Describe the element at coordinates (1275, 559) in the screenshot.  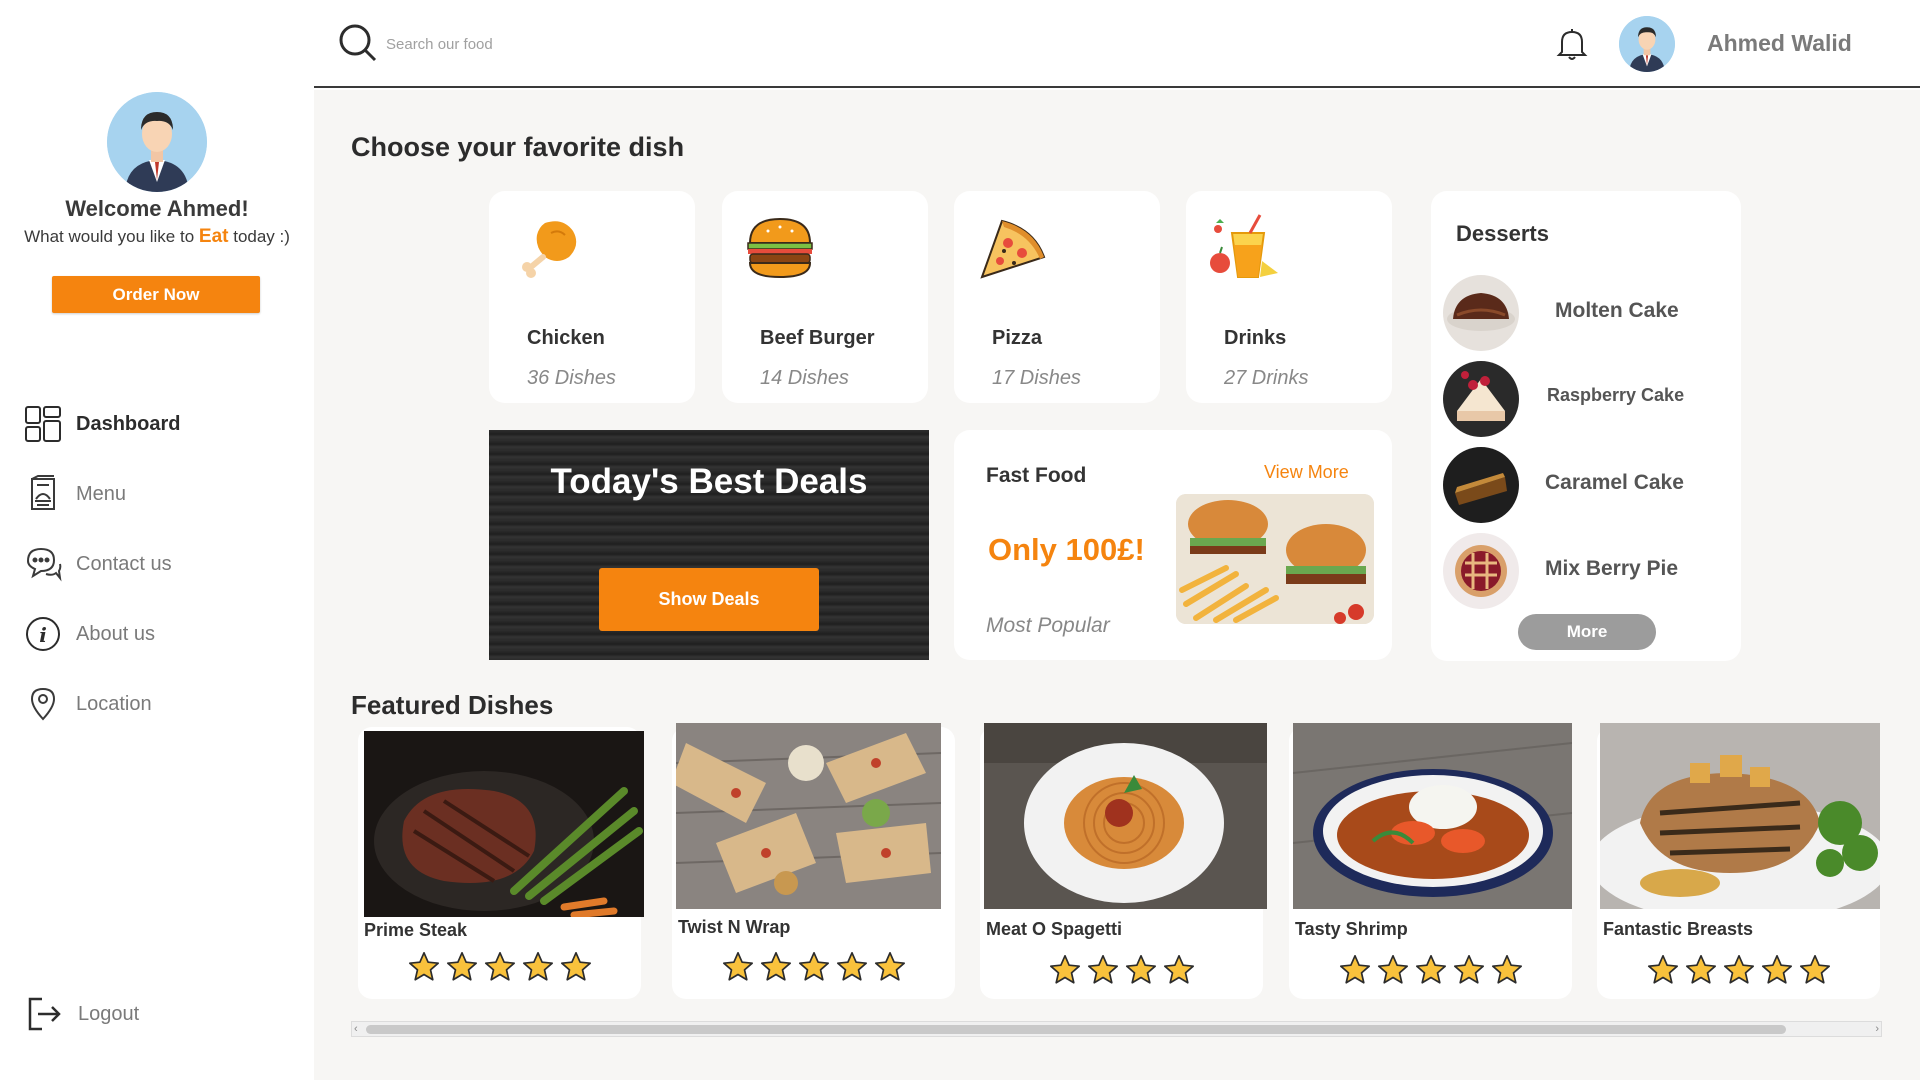
I see `fast-food-image` at that location.